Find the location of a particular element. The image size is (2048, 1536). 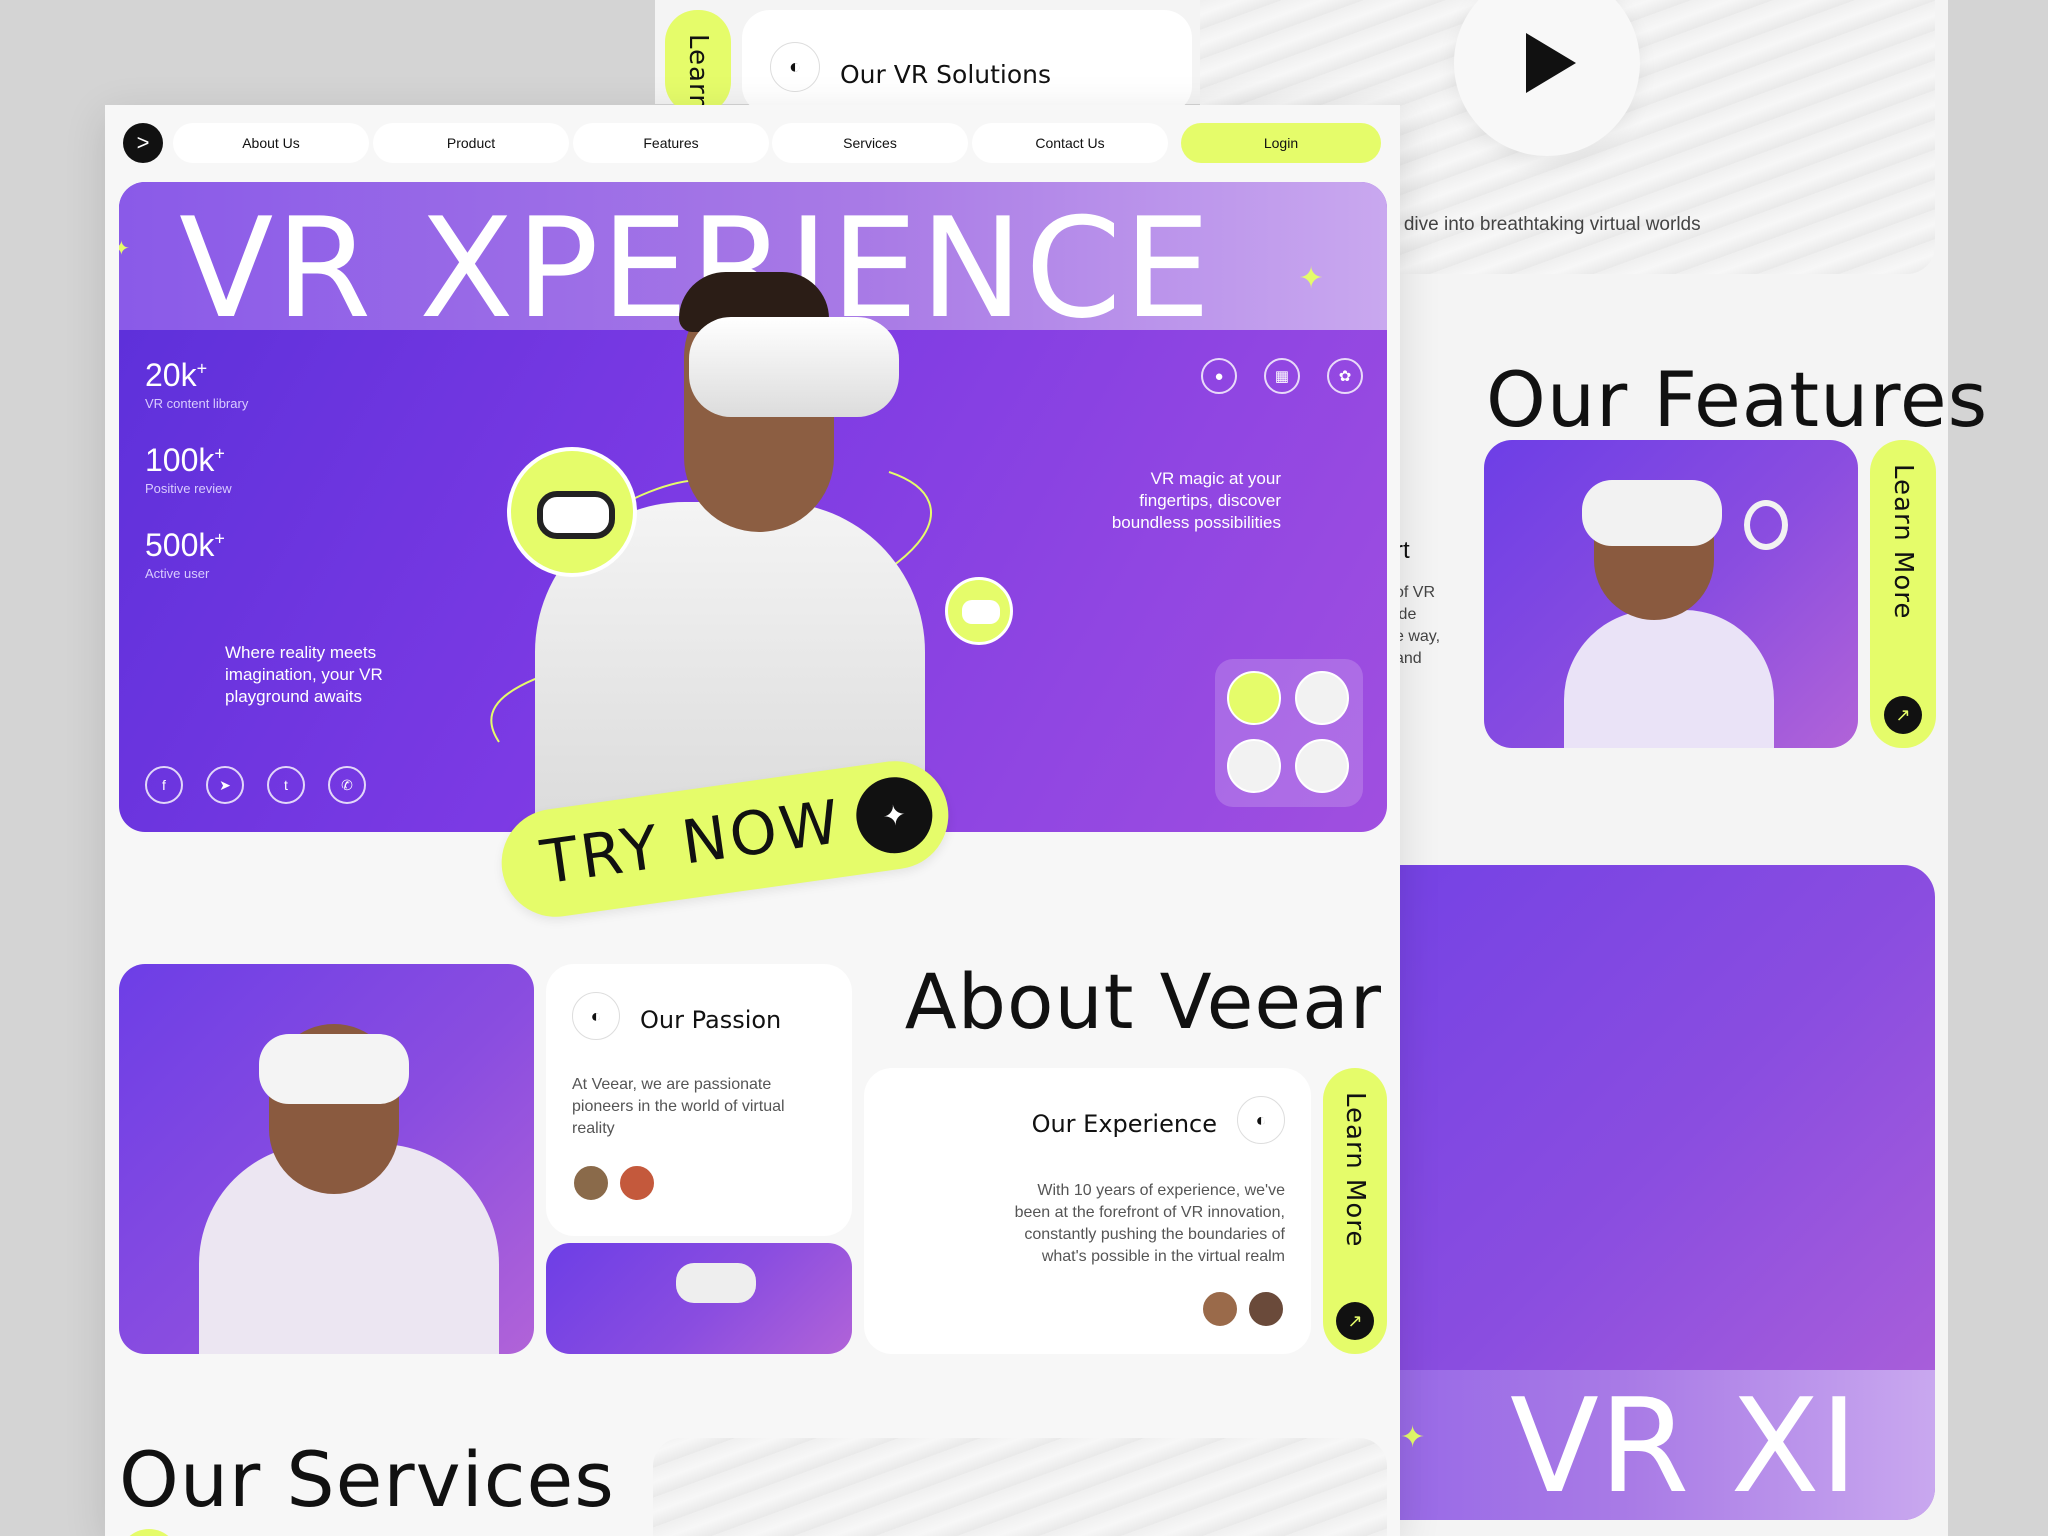

whatsapp-icon: ✆ is located at coordinates (347, 785).